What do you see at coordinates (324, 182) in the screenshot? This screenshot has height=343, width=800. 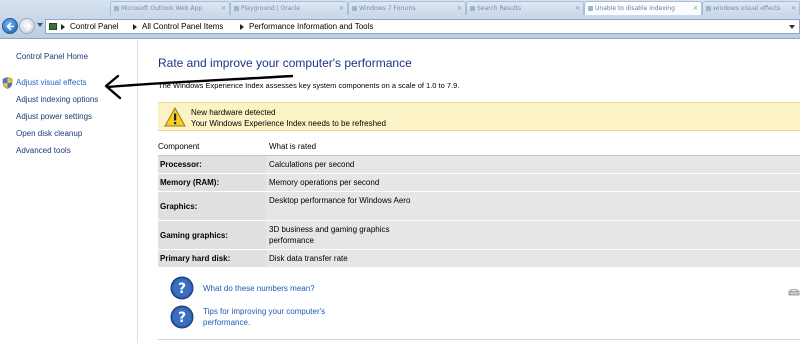 I see `rated-description: Memory operations per second` at bounding box center [324, 182].